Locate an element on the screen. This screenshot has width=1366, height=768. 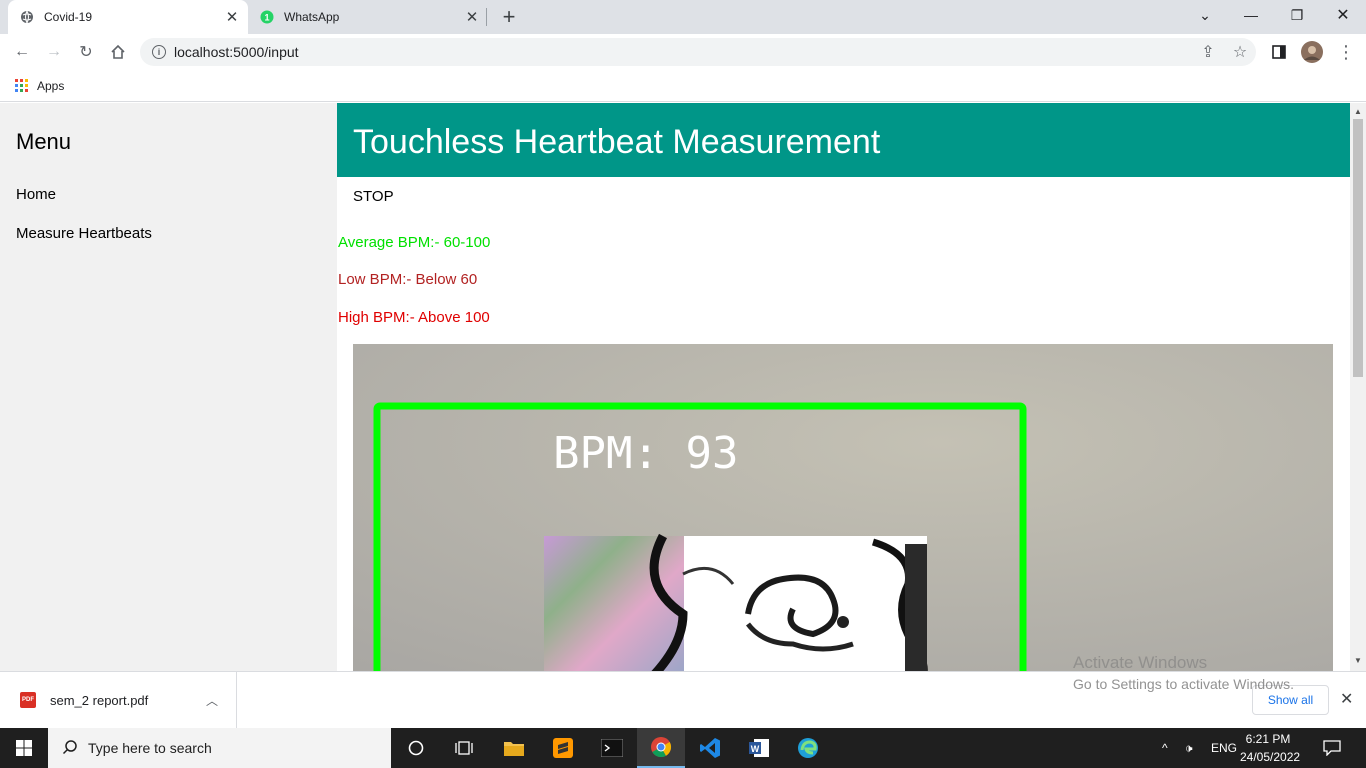
cortana-icon is located at coordinates (416, 748).